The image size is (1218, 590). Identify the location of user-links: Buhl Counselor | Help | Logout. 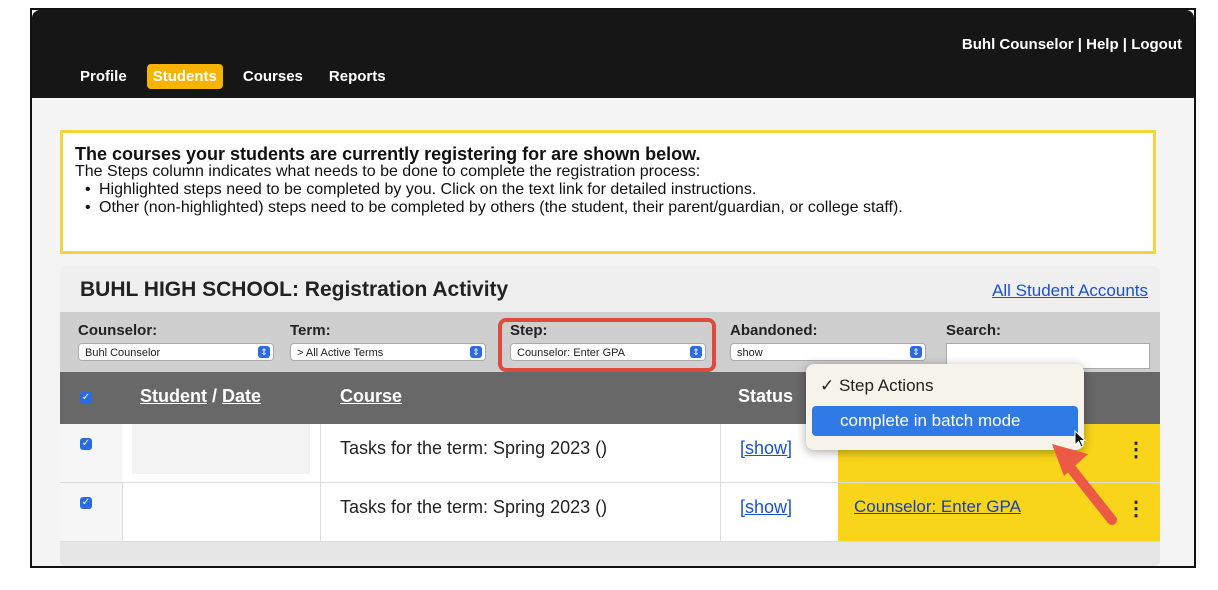
(1072, 44).